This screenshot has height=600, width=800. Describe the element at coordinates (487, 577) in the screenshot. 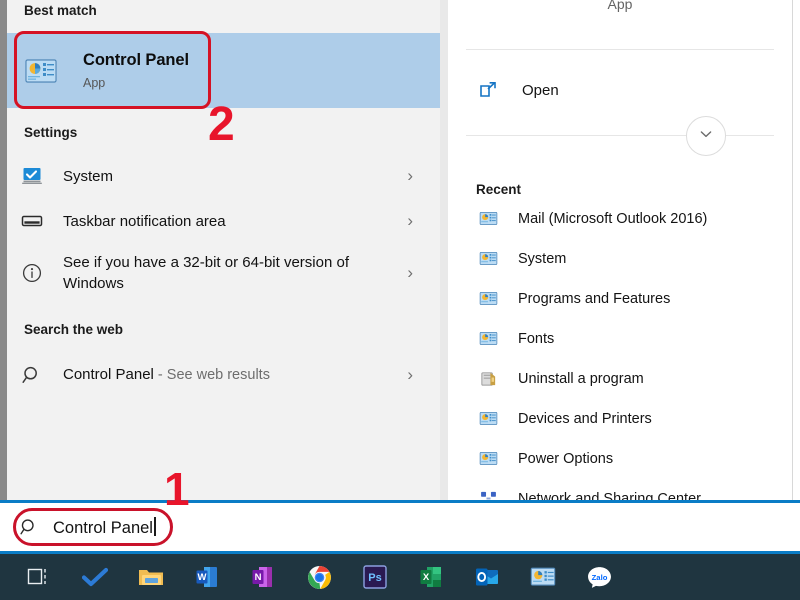

I see `outlook-icon` at that location.